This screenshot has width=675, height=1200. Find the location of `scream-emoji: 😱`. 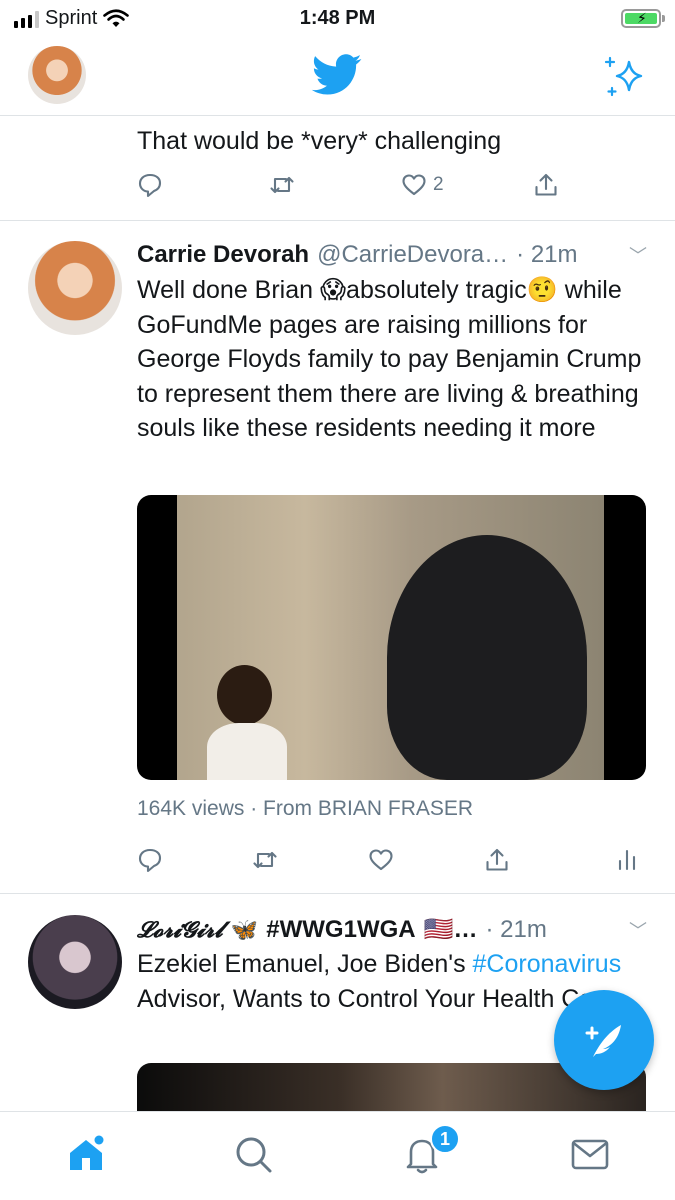

scream-emoji: 😱 is located at coordinates (333, 290).